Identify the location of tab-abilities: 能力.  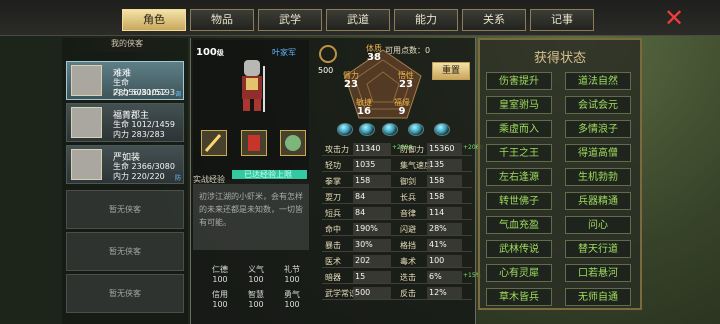
(426, 20).